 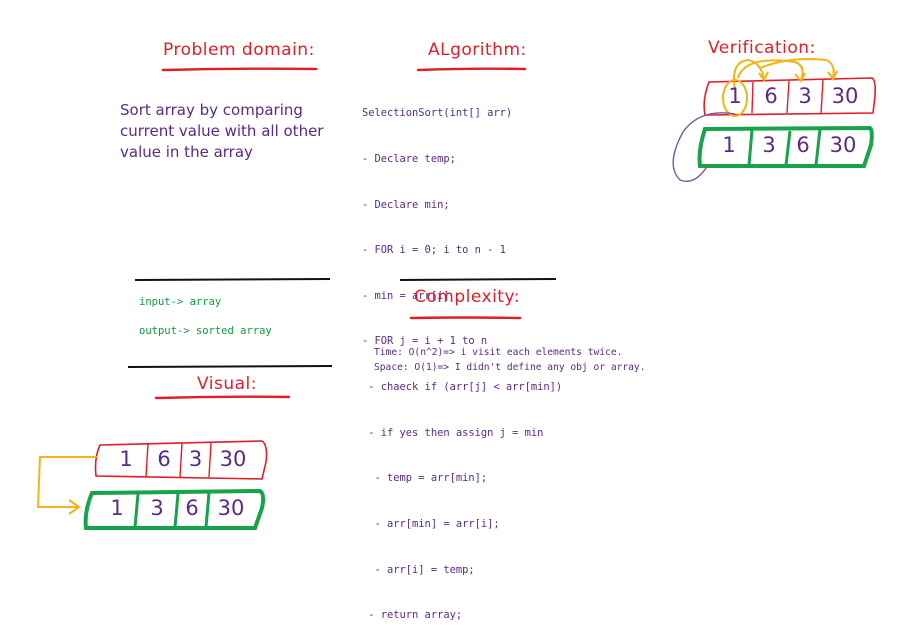 I want to click on algorithm-line: - arr[i] = temp;, so click(x=418, y=569).